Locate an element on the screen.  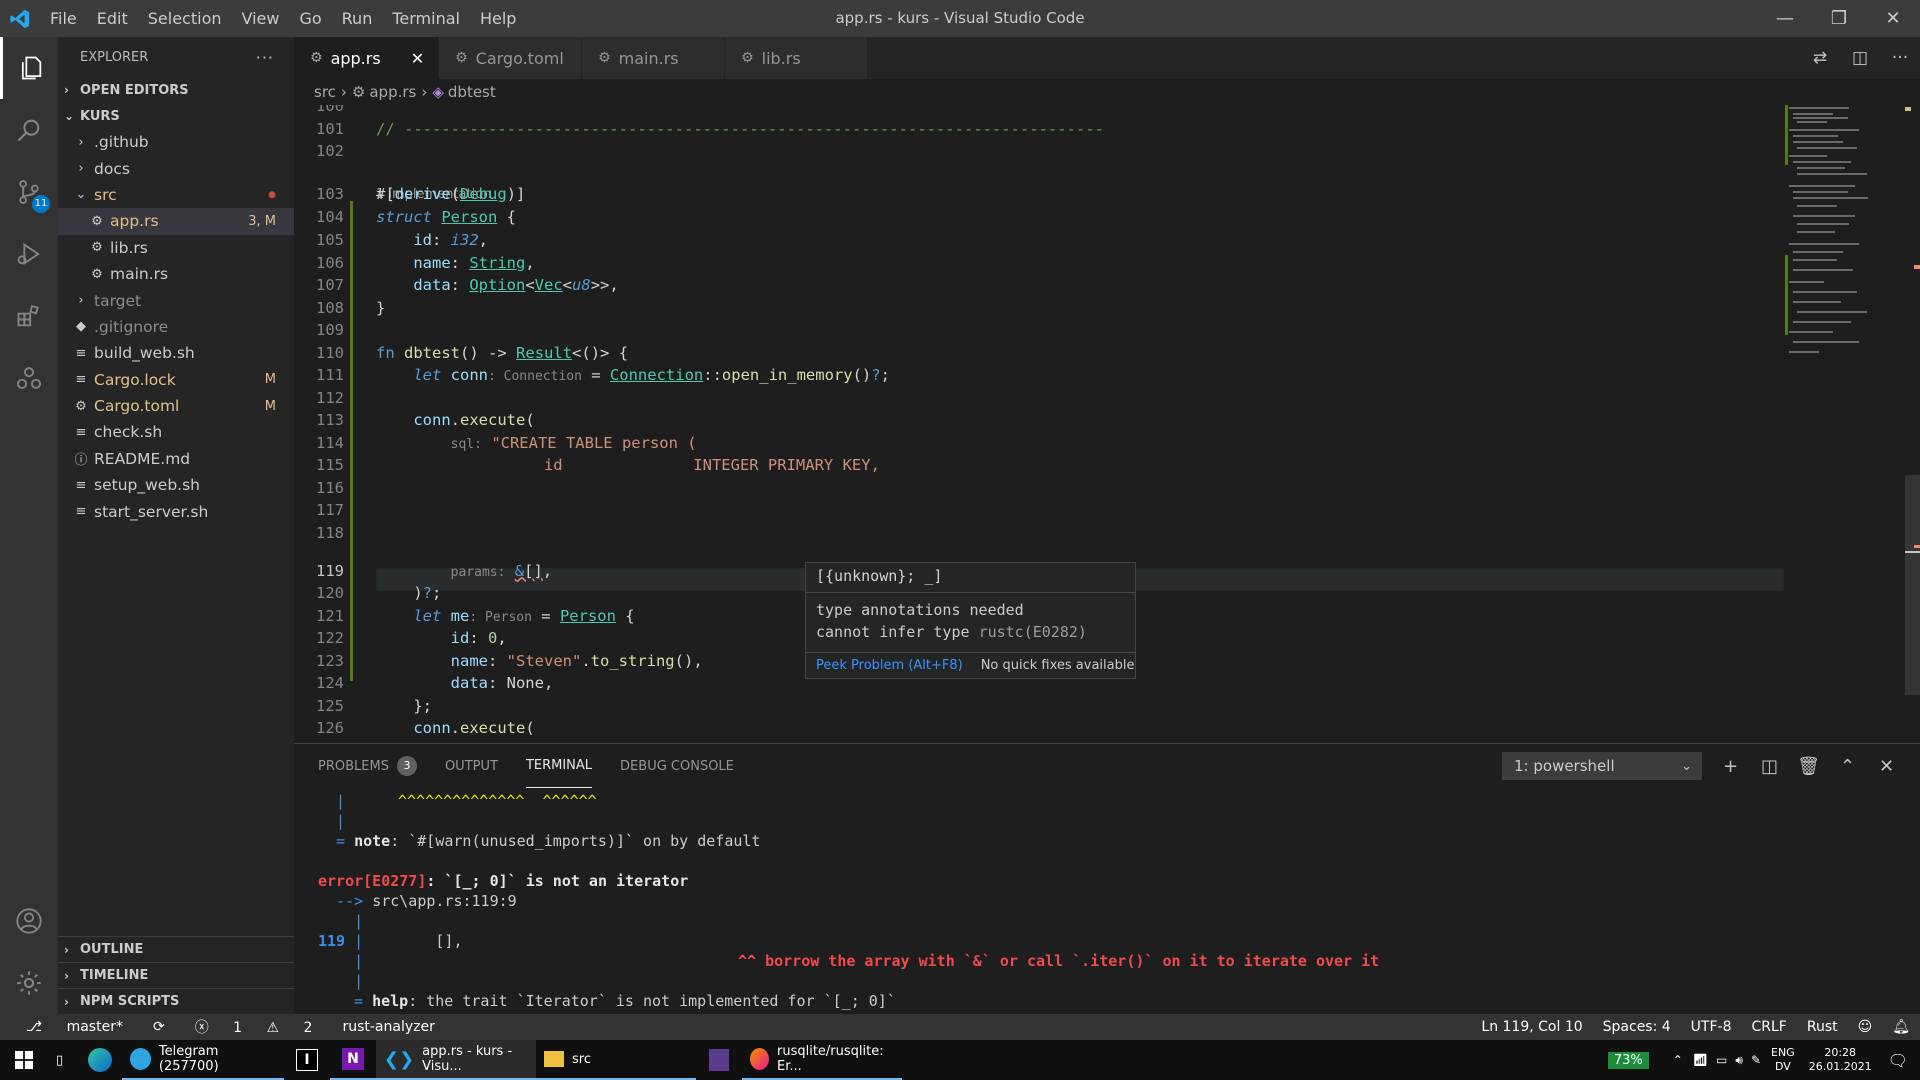
split-editor-icon: ◫ is located at coordinates (1860, 58).